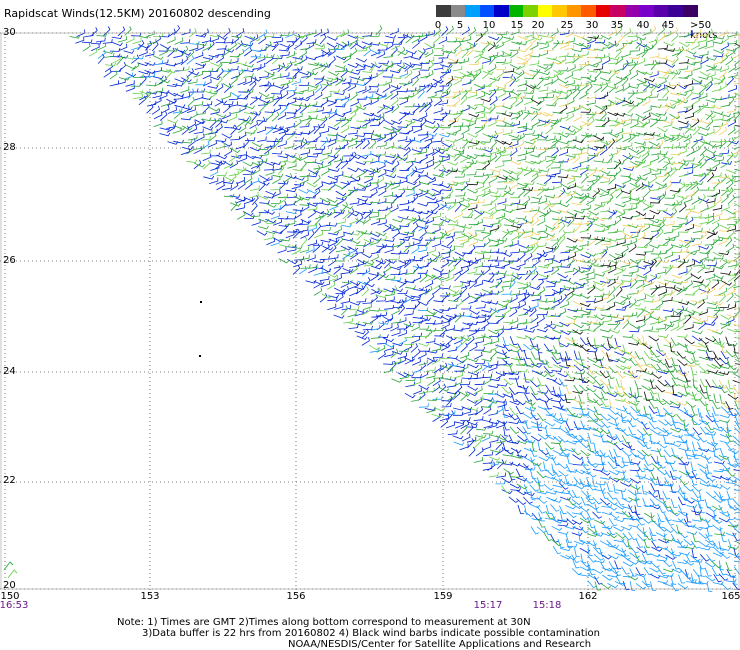  What do you see at coordinates (9, 147) in the screenshot?
I see `lat-label-28: 28` at bounding box center [9, 147].